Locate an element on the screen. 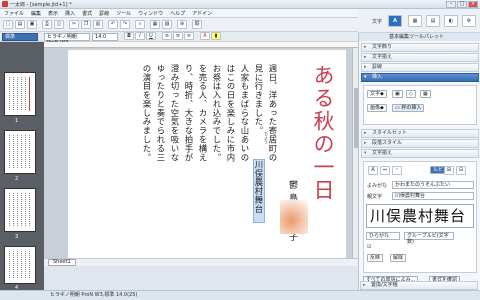  ruby-style-icon: ⊞ is located at coordinates (449, 170).